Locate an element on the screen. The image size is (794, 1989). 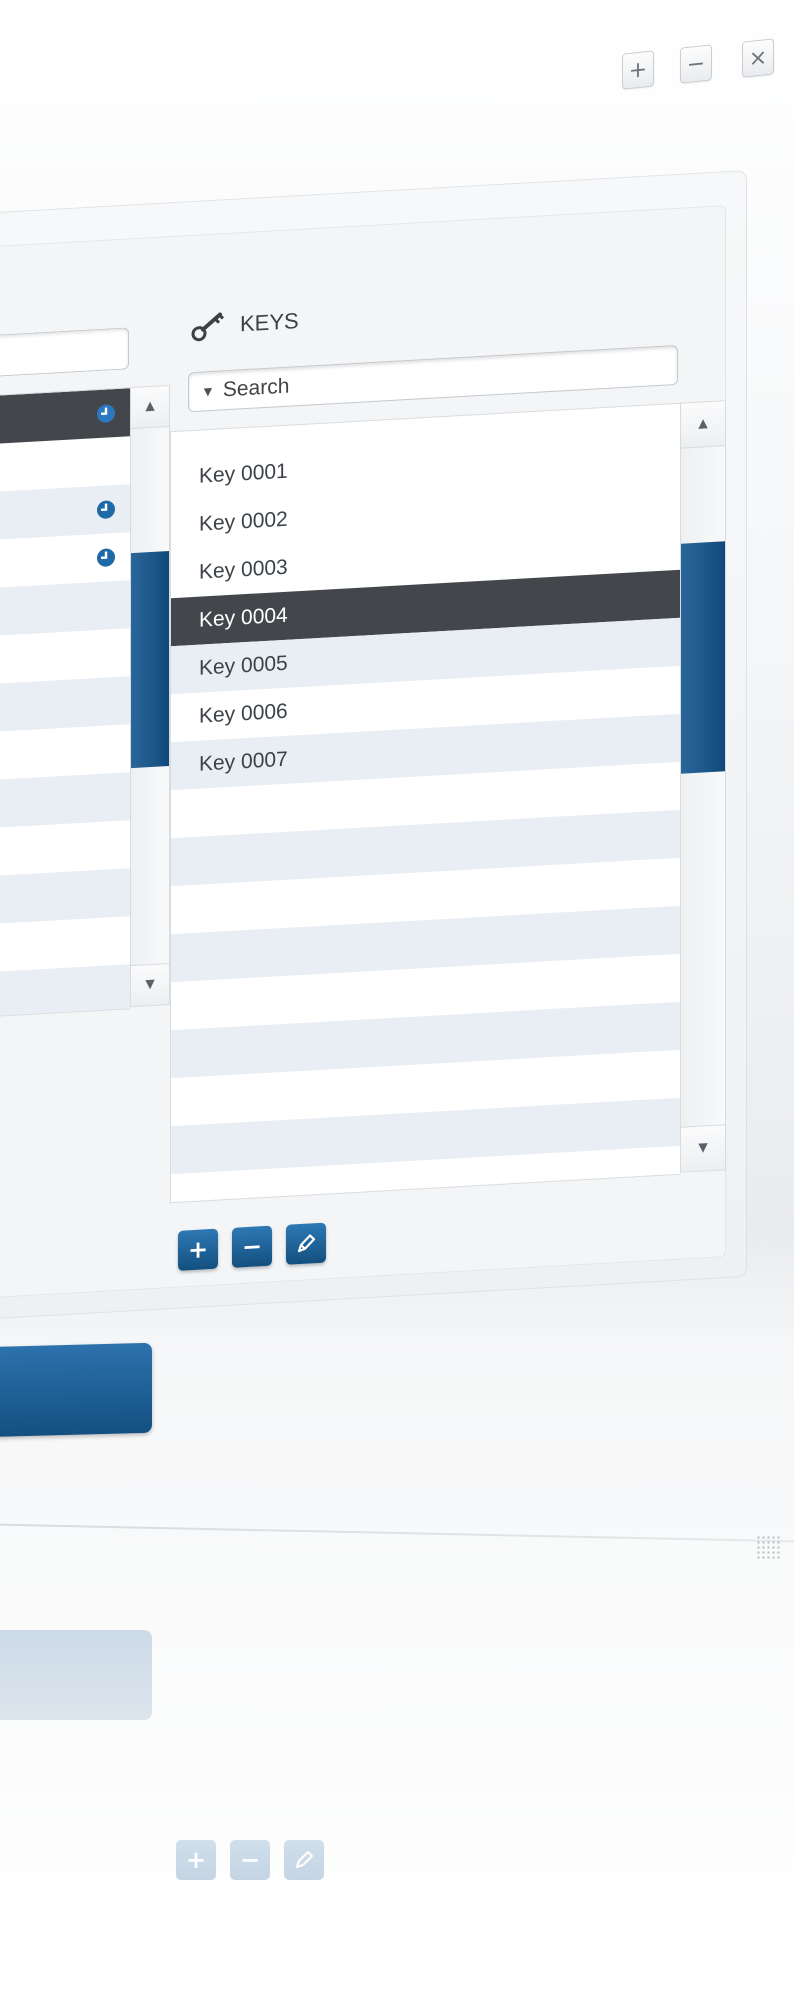
keys-header: KEYS is located at coordinates (244, 324).